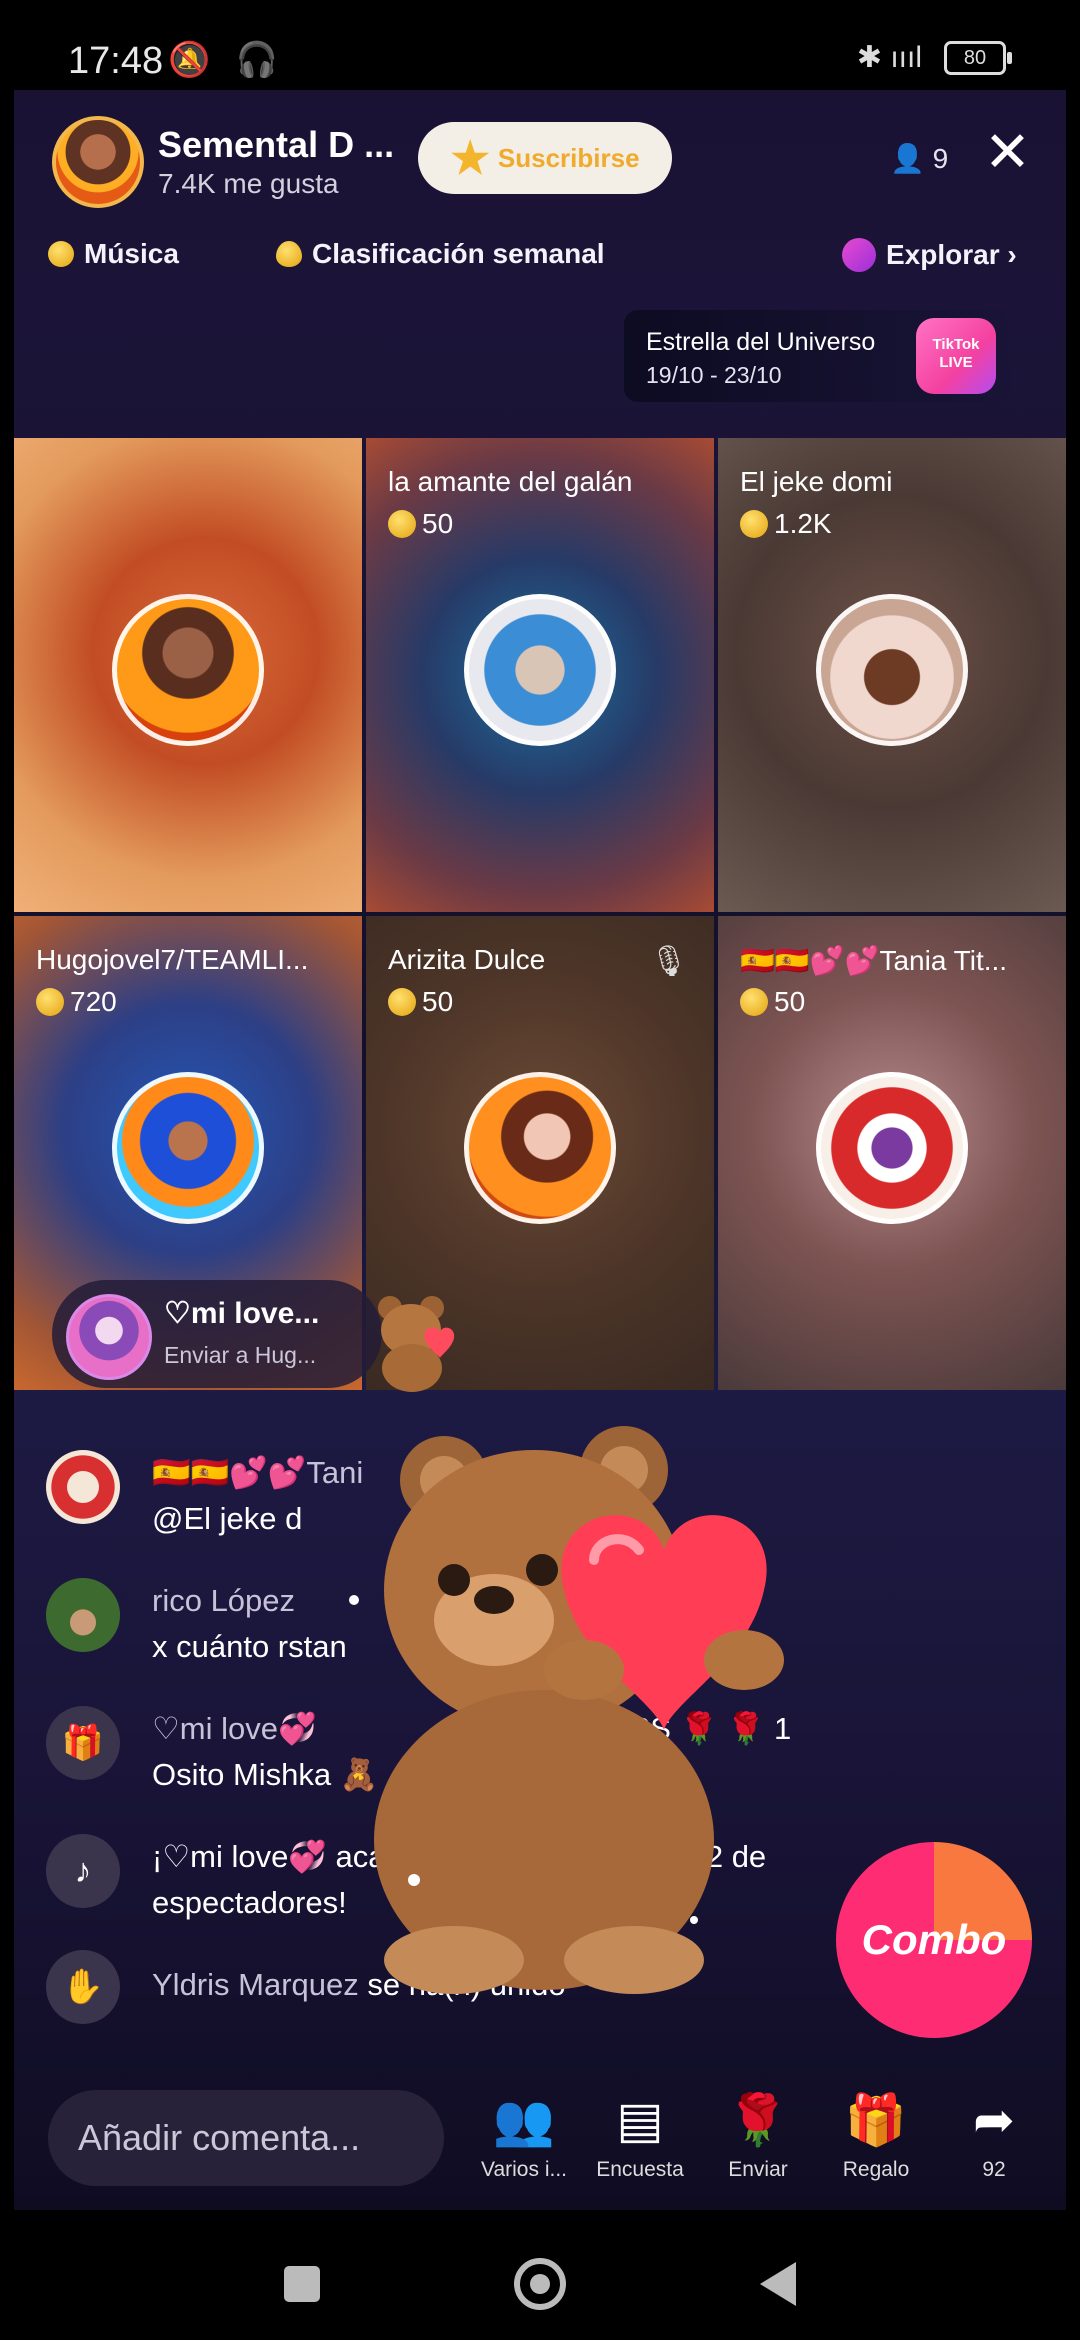 This screenshot has width=1080, height=2340. I want to click on music-icon, so click(61, 254).